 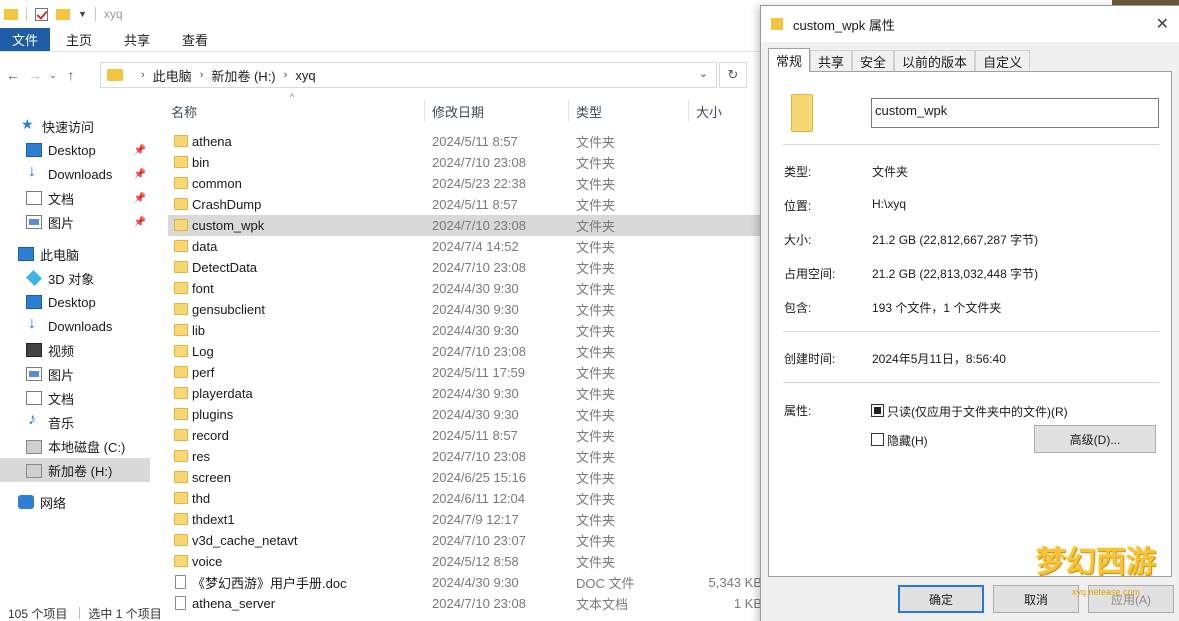 I want to click on file-row: common 2024/5/23 22:38 文件夹, so click(x=468, y=183).